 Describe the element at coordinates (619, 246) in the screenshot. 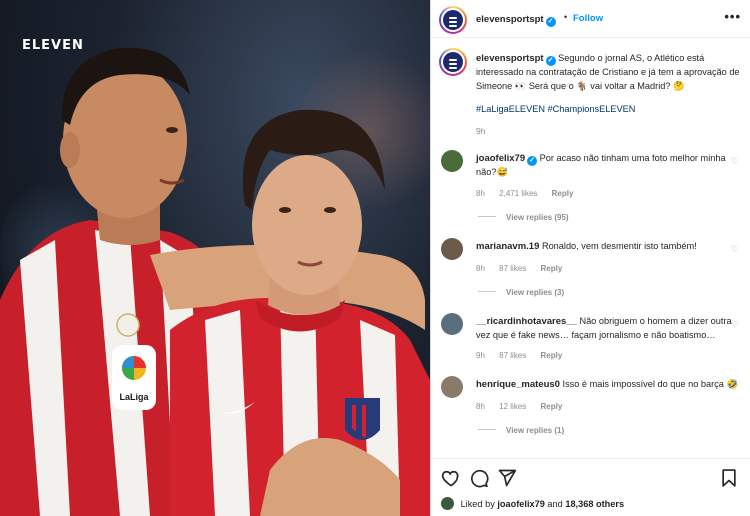

I see `comment-text: Ronaldo, vem desmentir isto também!` at that location.